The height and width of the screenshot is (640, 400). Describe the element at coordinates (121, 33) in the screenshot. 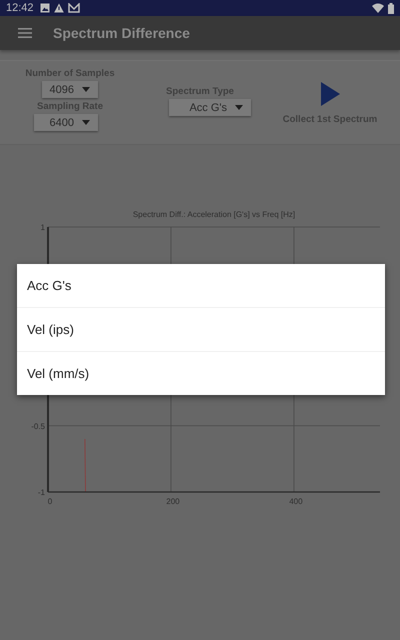

I see `screen-title: Spectrum Difference` at that location.